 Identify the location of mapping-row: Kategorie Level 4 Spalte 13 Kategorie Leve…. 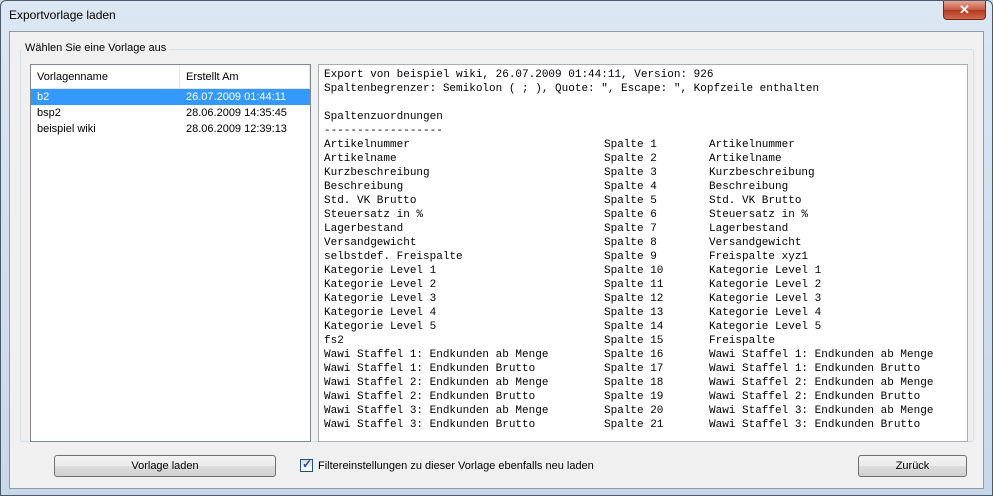
(643, 313).